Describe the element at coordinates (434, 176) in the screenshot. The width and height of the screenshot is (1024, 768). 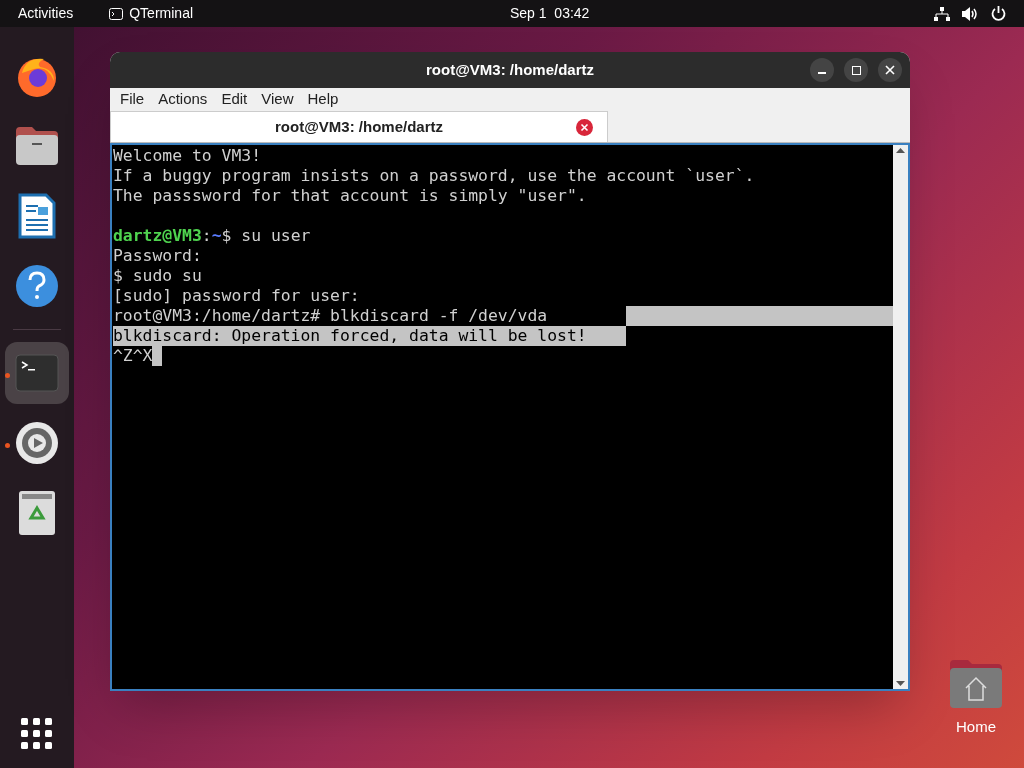
I see `terminal-text: If a buggy program insists on a password, use the account `user`.` at that location.